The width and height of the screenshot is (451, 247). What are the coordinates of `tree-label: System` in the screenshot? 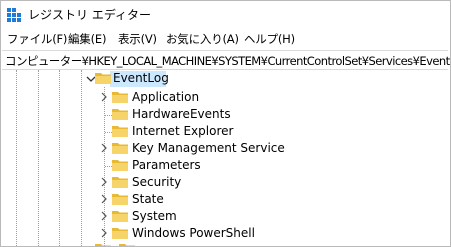 It's located at (154, 216).